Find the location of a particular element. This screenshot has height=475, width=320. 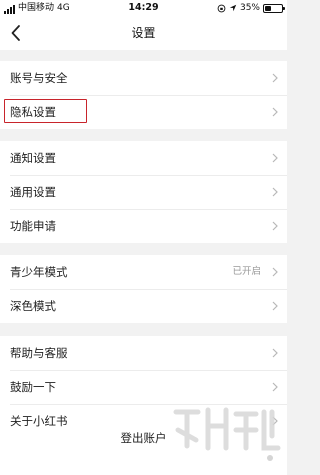

row-label: 功能申请 is located at coordinates (33, 226).